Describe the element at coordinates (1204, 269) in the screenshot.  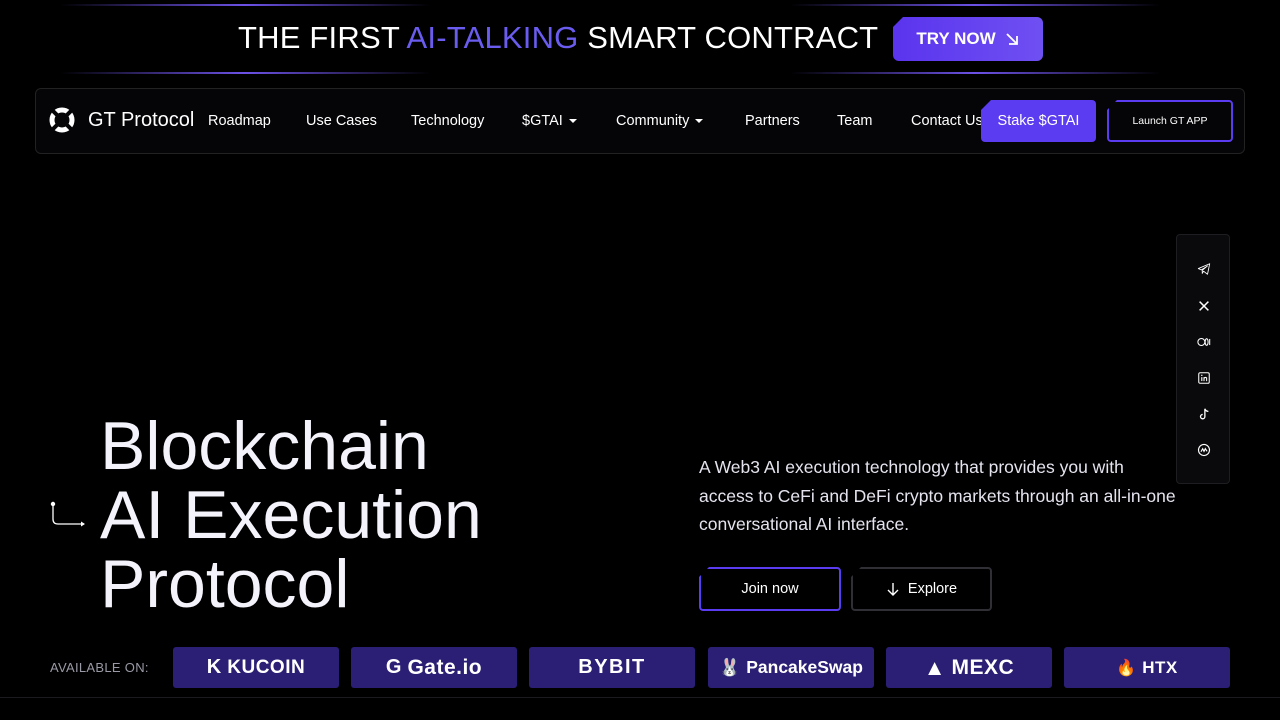
I see `telegram-icon` at that location.